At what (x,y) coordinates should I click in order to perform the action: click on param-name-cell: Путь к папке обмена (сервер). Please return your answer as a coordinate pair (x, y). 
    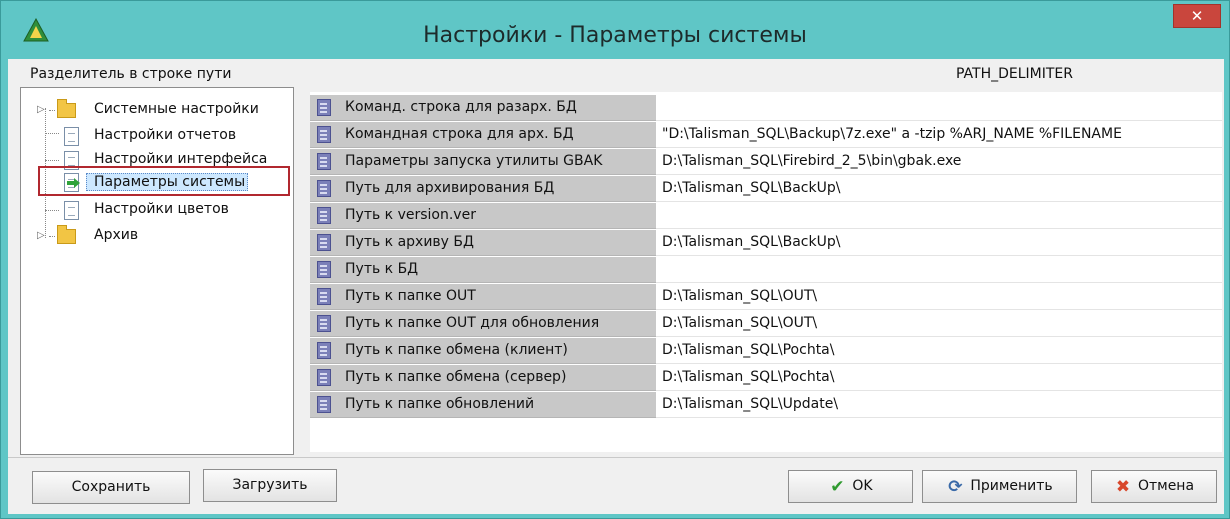
    Looking at the image, I should click on (483, 378).